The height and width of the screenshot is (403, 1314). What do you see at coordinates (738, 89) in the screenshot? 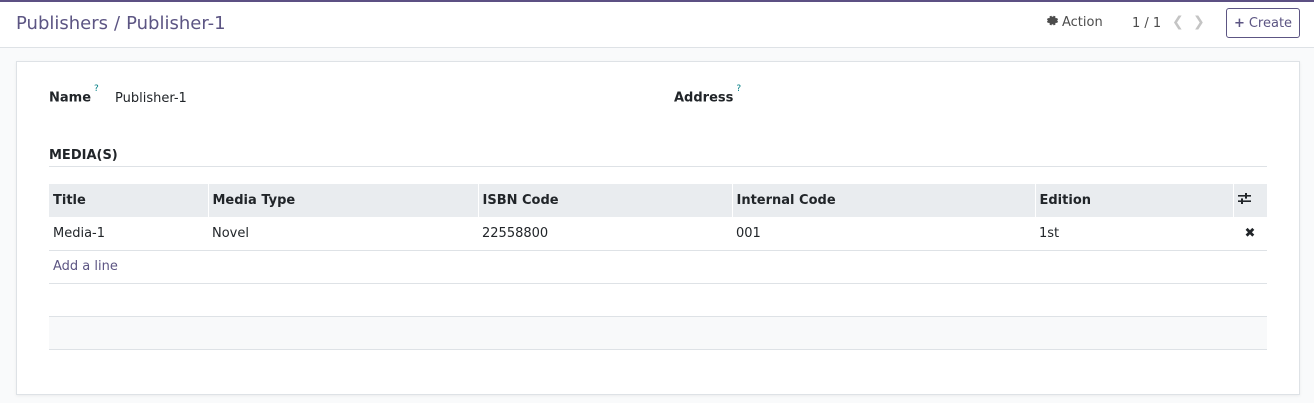
I see `address-help-icon: ?` at bounding box center [738, 89].